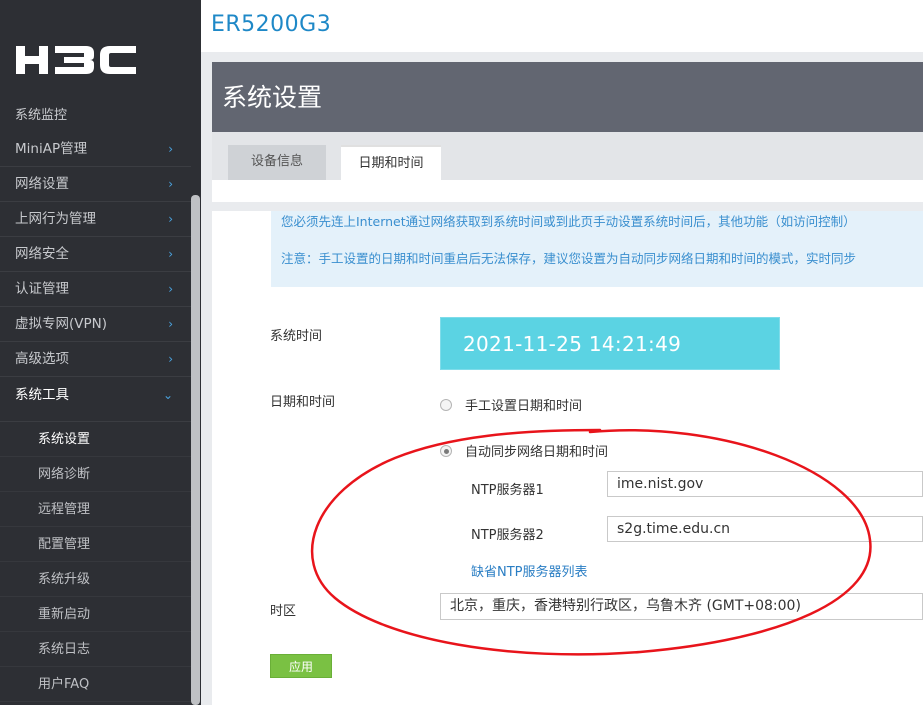  Describe the element at coordinates (42, 359) in the screenshot. I see `sidebar-item-label: 高级选项` at that location.